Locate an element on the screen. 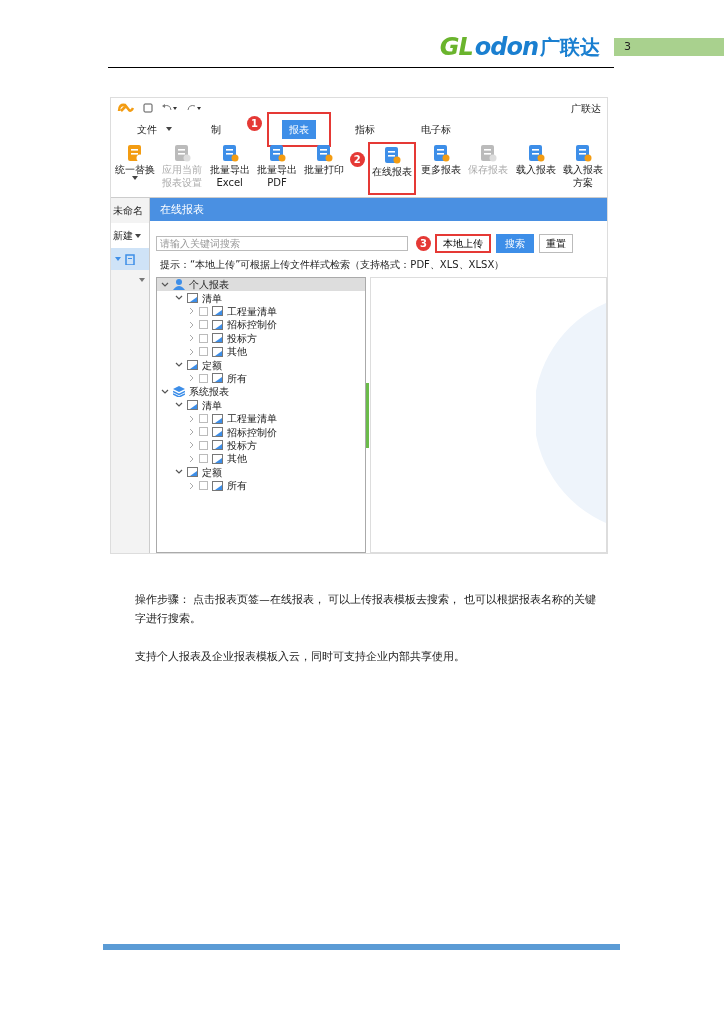 The width and height of the screenshot is (724, 1024). ribbon-button: 更多报表 is located at coordinates (440, 168).